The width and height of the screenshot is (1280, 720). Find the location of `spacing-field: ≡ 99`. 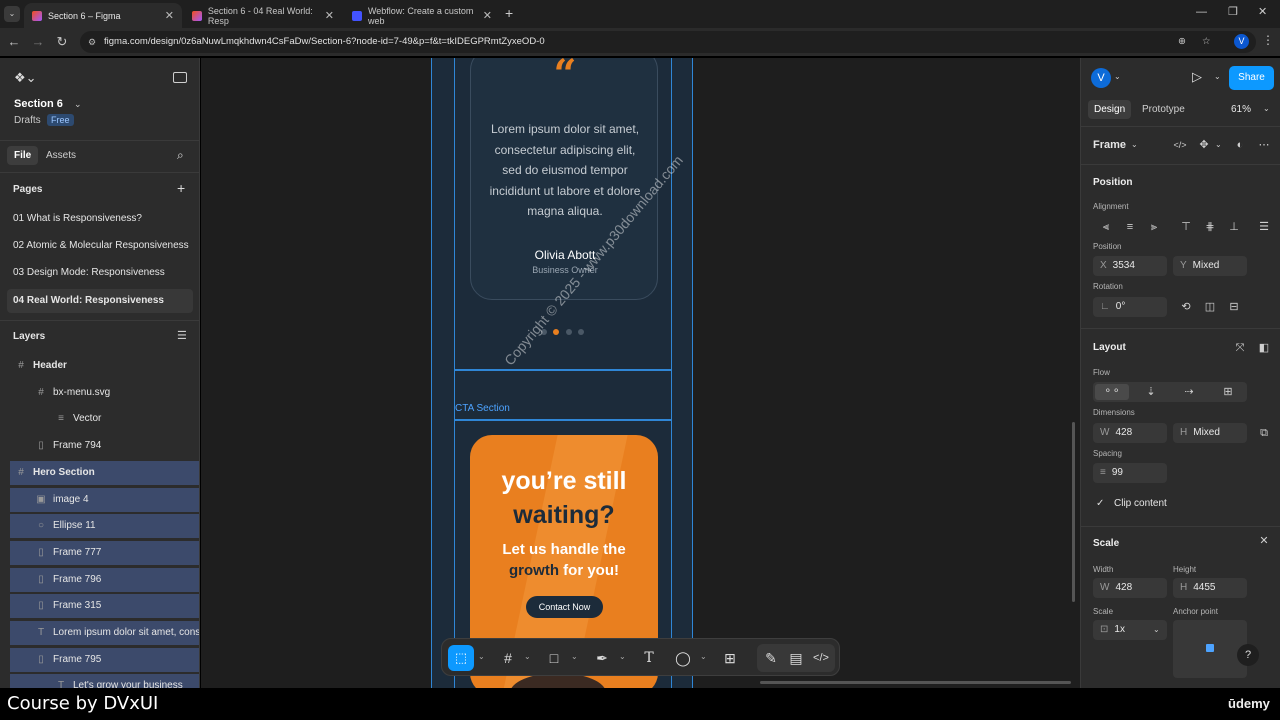

spacing-field: ≡ 99 is located at coordinates (1130, 473).